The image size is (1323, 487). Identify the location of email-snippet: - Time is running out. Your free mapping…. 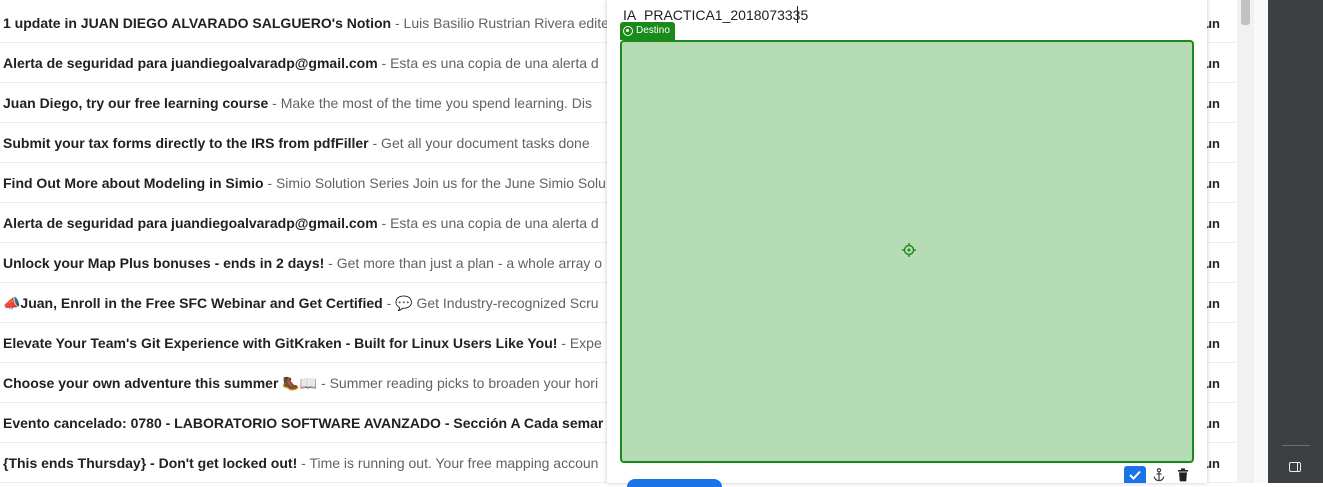
(448, 463).